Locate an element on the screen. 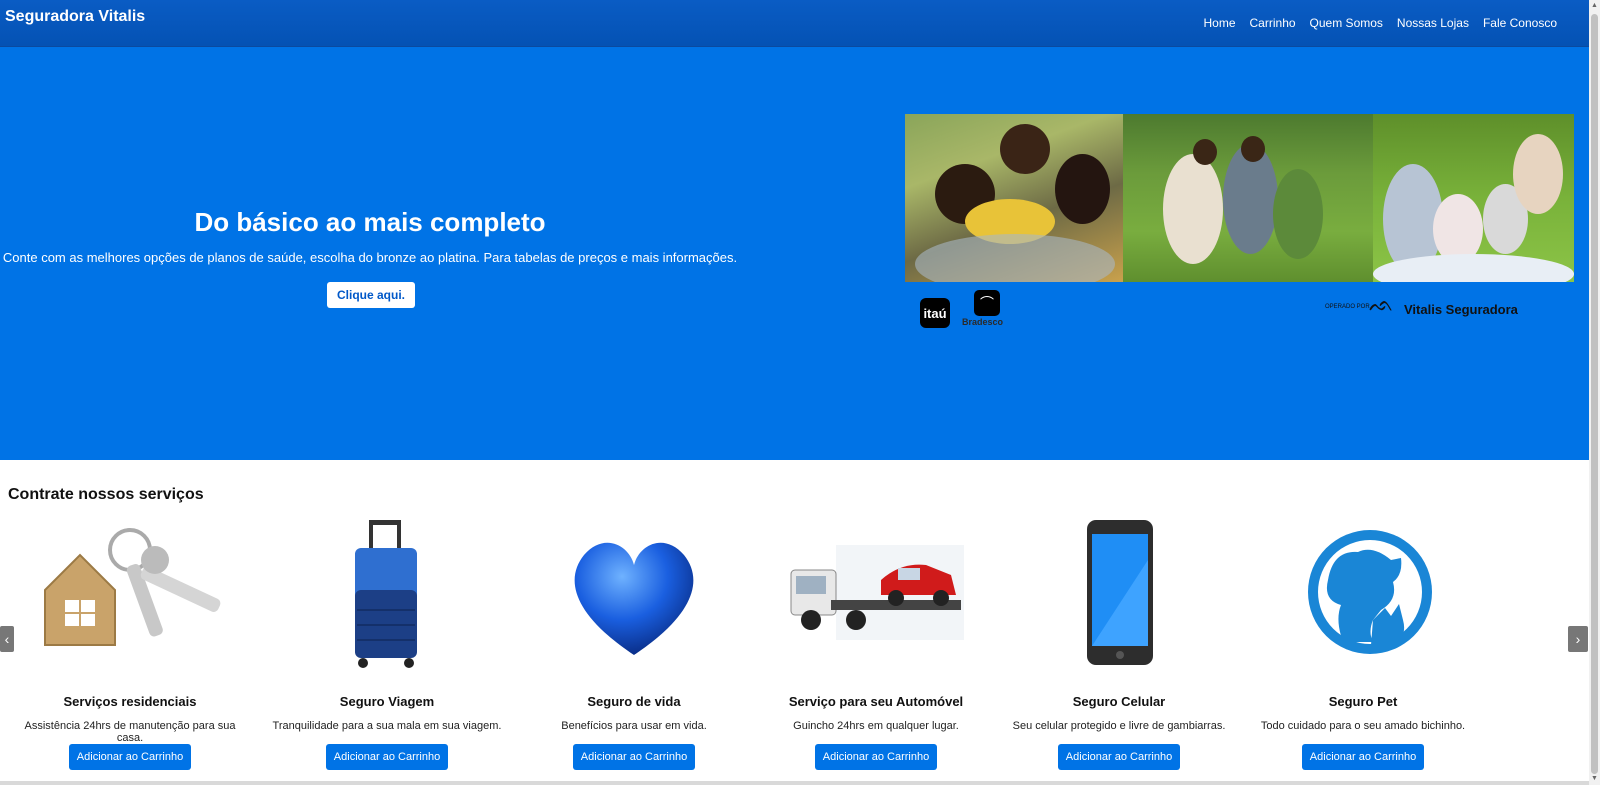  nav-quem-somos: Quem Somos is located at coordinates (1346, 23).